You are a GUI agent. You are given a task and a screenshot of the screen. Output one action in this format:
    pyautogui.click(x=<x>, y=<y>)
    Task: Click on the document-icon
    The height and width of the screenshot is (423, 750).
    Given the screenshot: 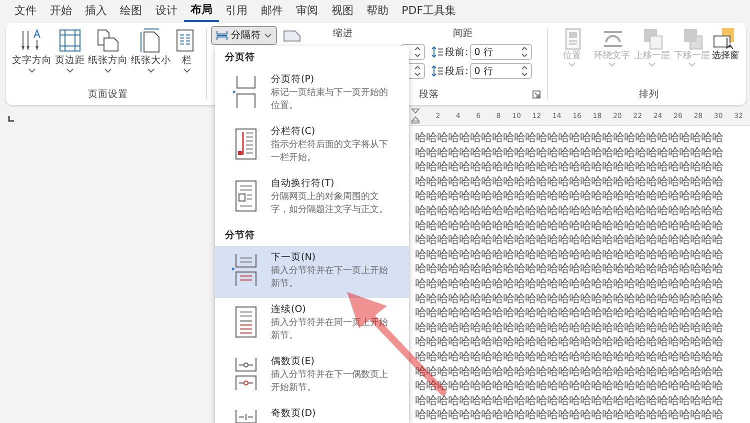 What is the action you would take?
    pyautogui.click(x=292, y=36)
    